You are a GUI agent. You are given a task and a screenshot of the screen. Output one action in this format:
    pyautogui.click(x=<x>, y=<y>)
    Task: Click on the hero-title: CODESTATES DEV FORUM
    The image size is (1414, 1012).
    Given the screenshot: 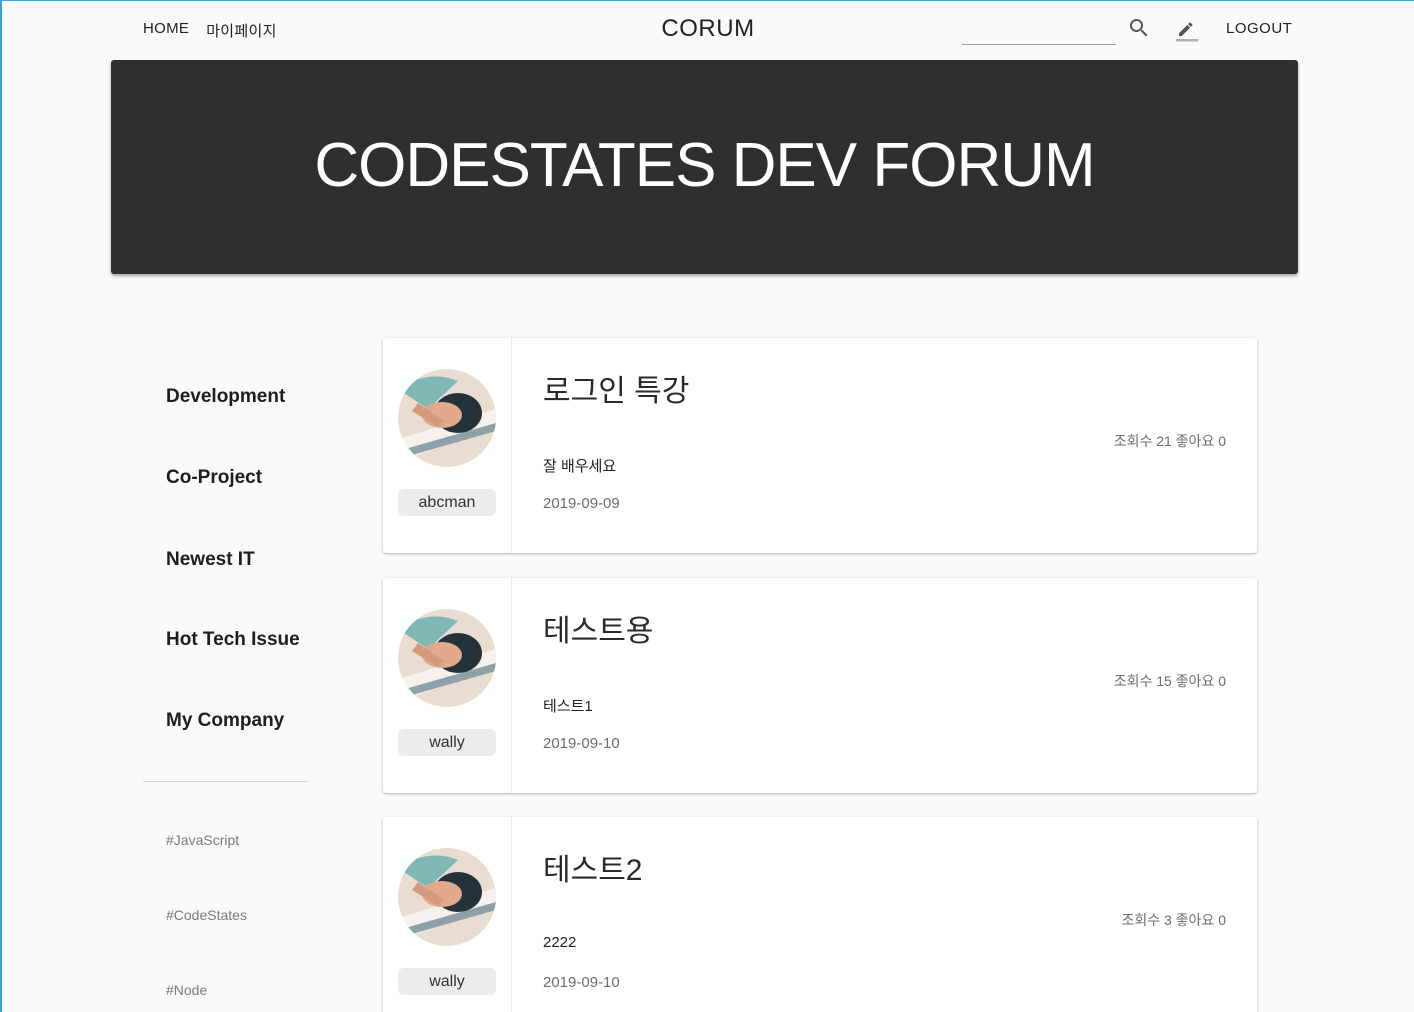 What is the action you would take?
    pyautogui.click(x=704, y=165)
    